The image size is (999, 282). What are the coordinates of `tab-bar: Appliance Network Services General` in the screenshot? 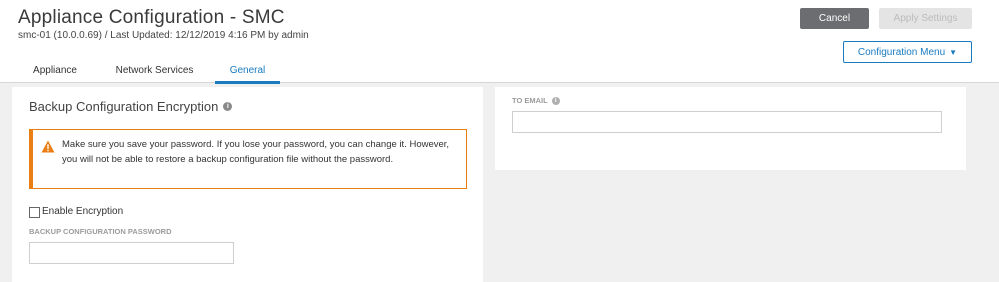 It's located at (499, 71).